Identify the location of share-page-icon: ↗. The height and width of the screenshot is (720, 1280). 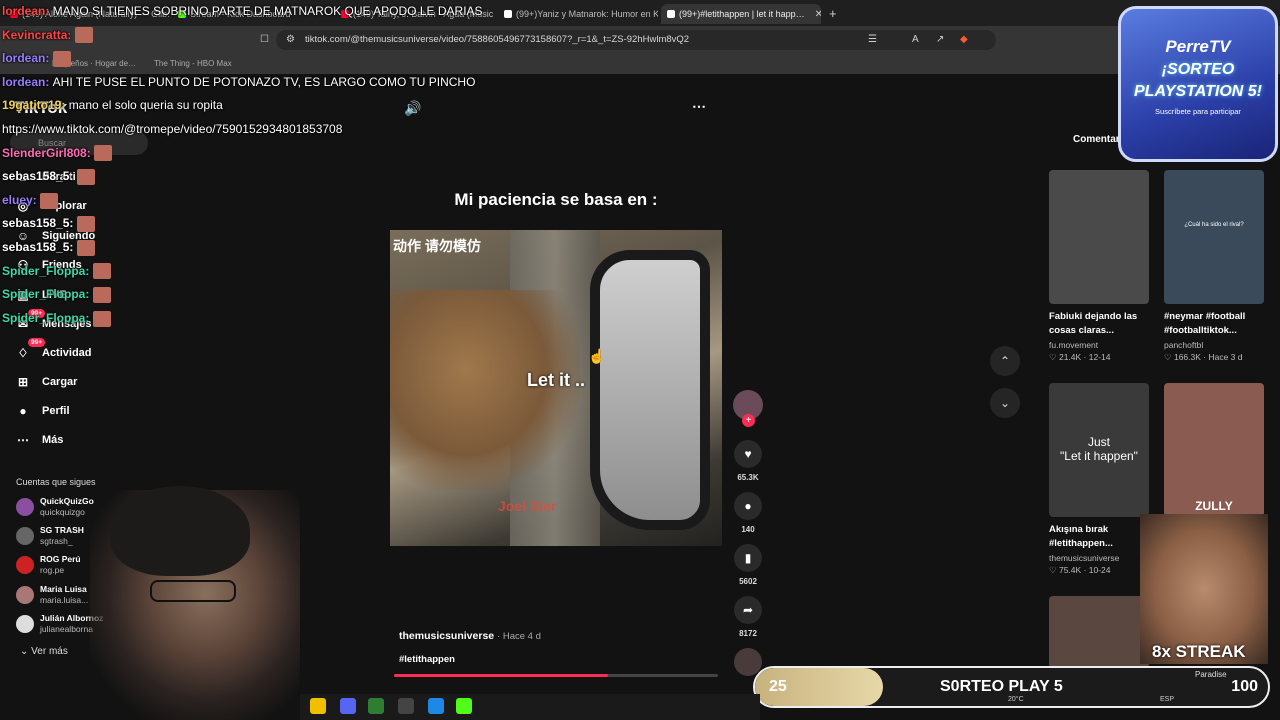
(940, 39).